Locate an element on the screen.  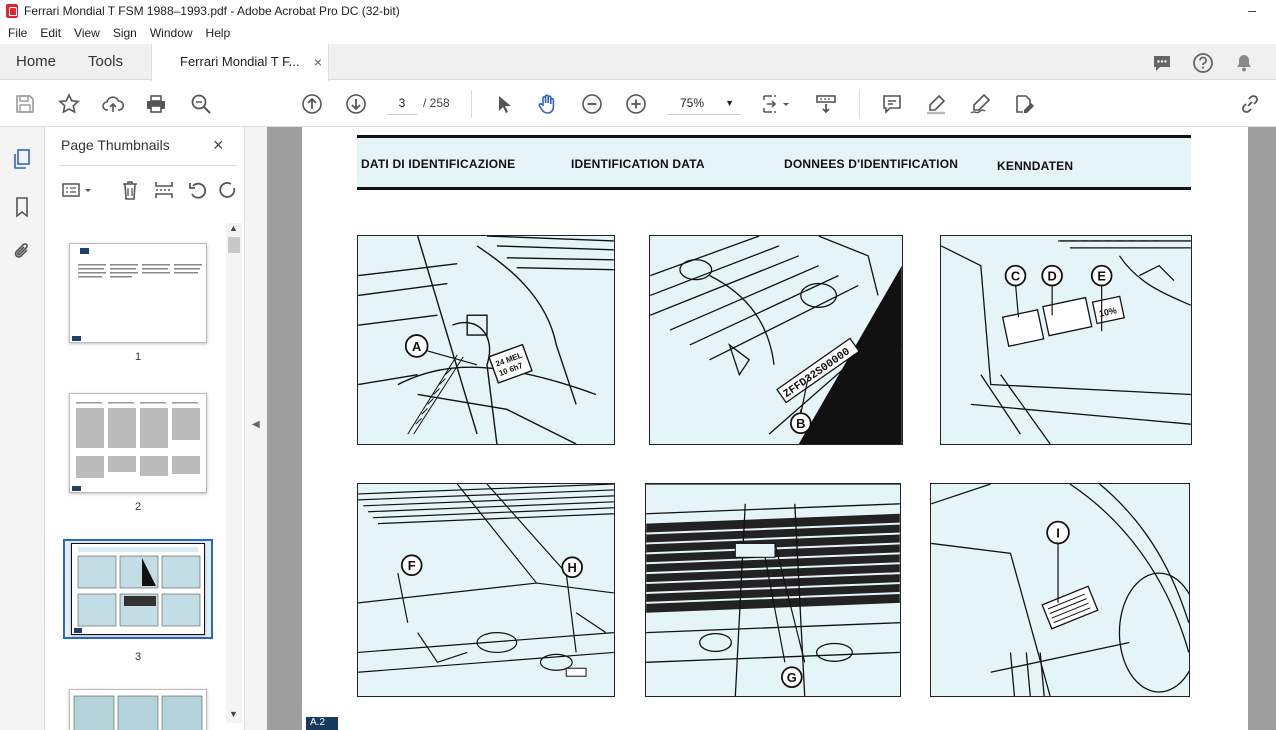
thumbnail-scrollbar: ▲ ▼ is located at coordinates (234, 473).